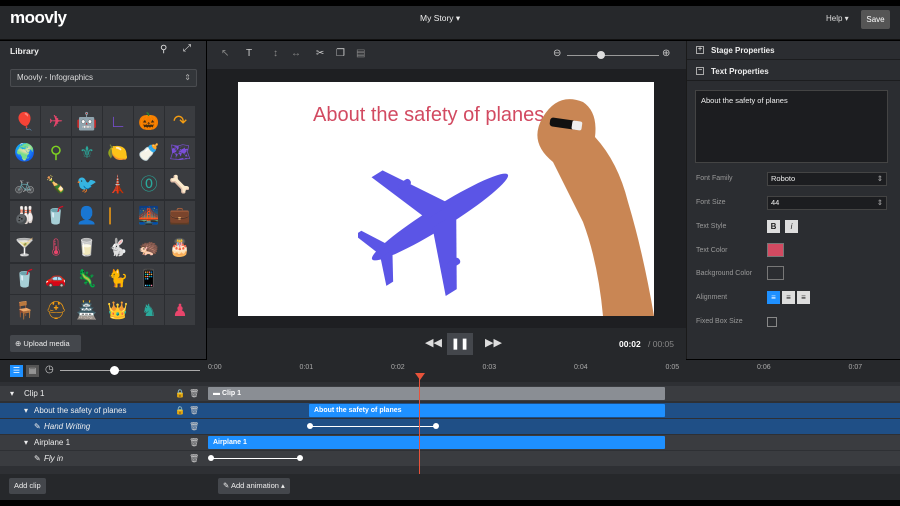 This screenshot has height=506, width=900. What do you see at coordinates (87, 152) in the screenshot?
I see `library-asset-tile: ⚜` at bounding box center [87, 152].